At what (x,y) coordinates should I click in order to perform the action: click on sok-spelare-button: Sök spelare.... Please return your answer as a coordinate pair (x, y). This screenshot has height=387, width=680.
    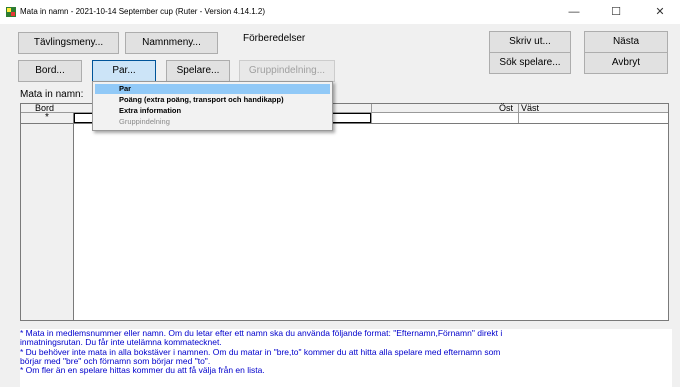
    Looking at the image, I should click on (530, 63).